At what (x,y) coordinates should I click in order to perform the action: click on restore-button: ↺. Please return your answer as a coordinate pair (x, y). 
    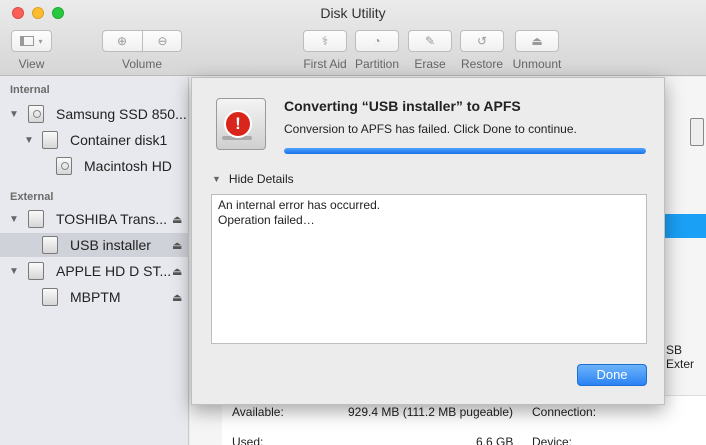
    Looking at the image, I should click on (482, 41).